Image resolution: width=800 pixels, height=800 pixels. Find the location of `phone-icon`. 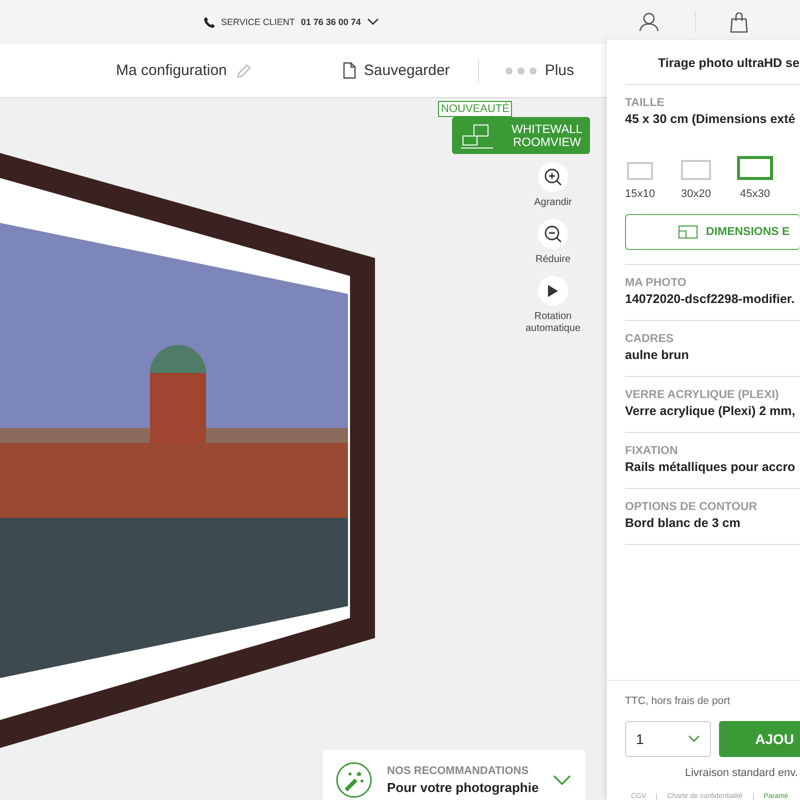

phone-icon is located at coordinates (209, 22).